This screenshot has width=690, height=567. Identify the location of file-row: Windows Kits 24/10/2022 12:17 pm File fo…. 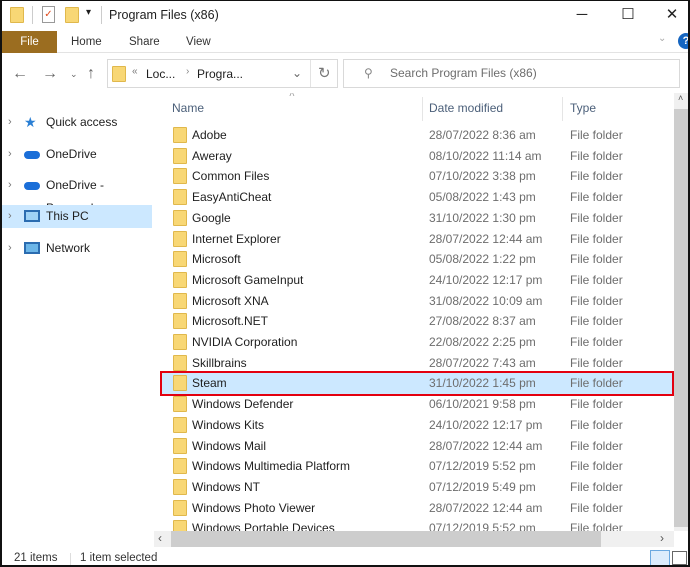
(417, 425).